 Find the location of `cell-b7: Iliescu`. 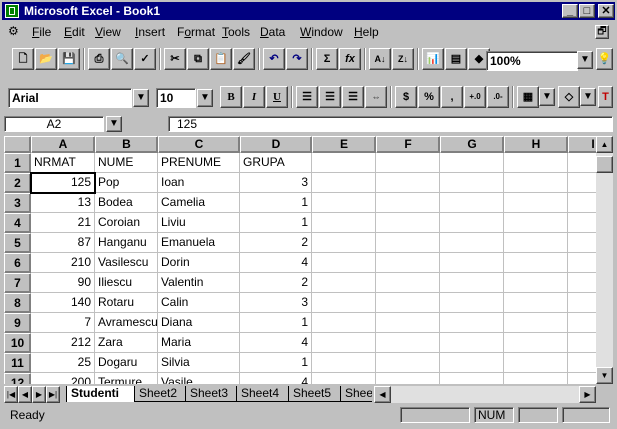

cell-b7: Iliescu is located at coordinates (126, 283).